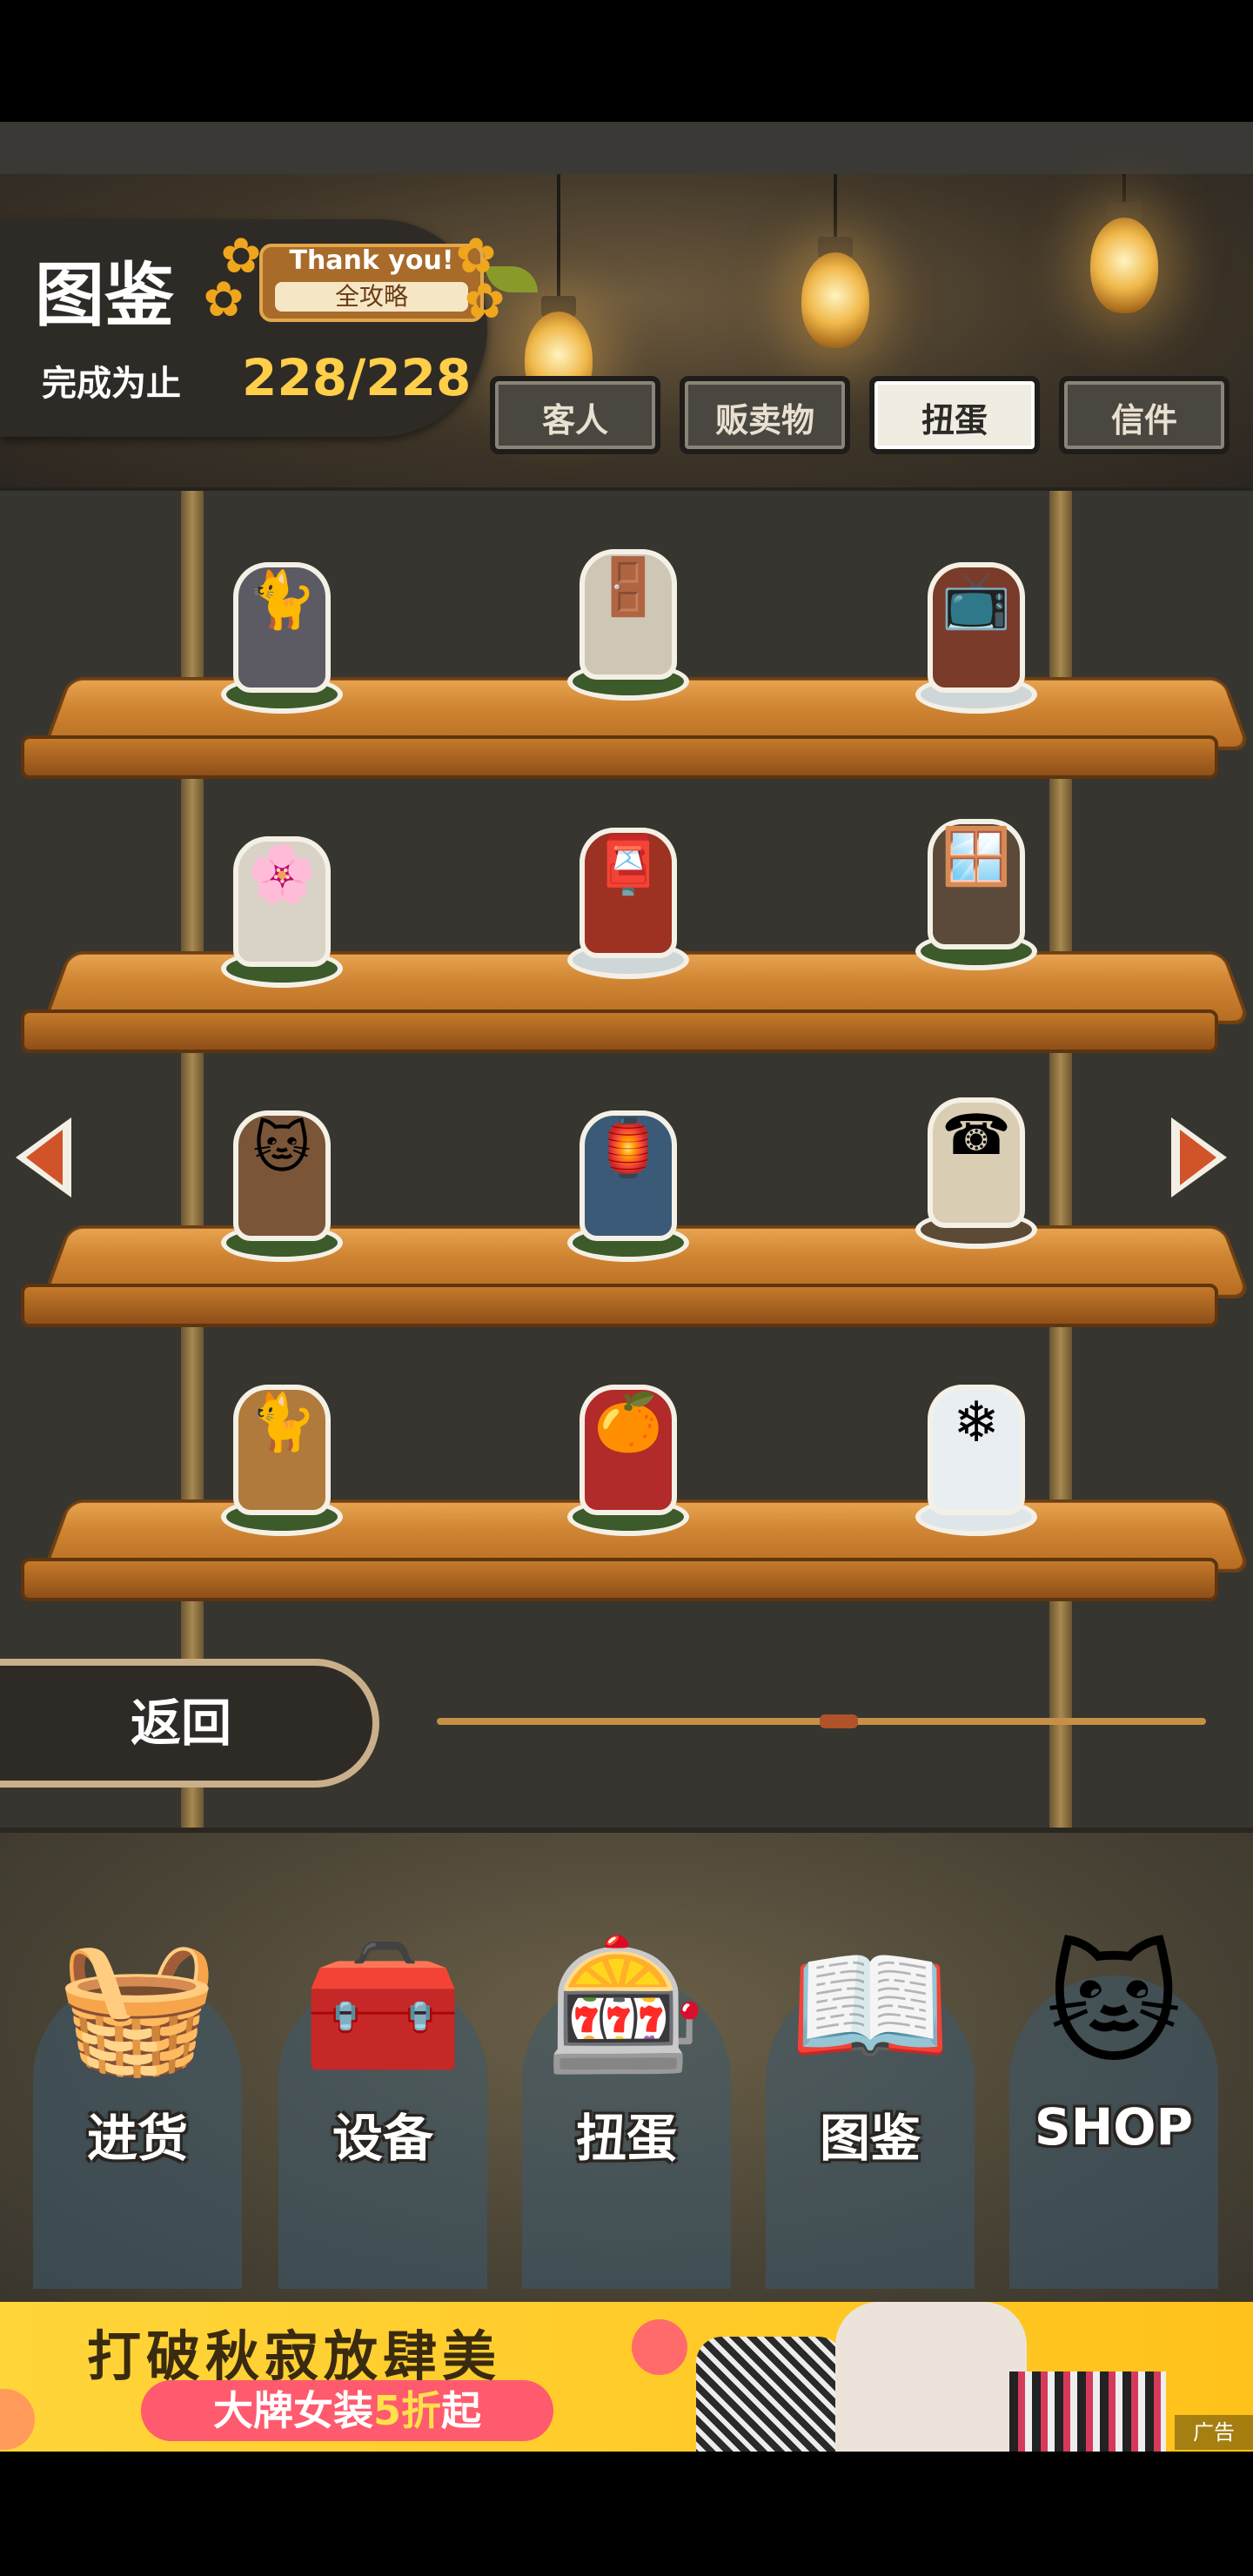 This screenshot has width=1253, height=2576. I want to click on gacha-item-cat-on-tv: 📺, so click(977, 627).